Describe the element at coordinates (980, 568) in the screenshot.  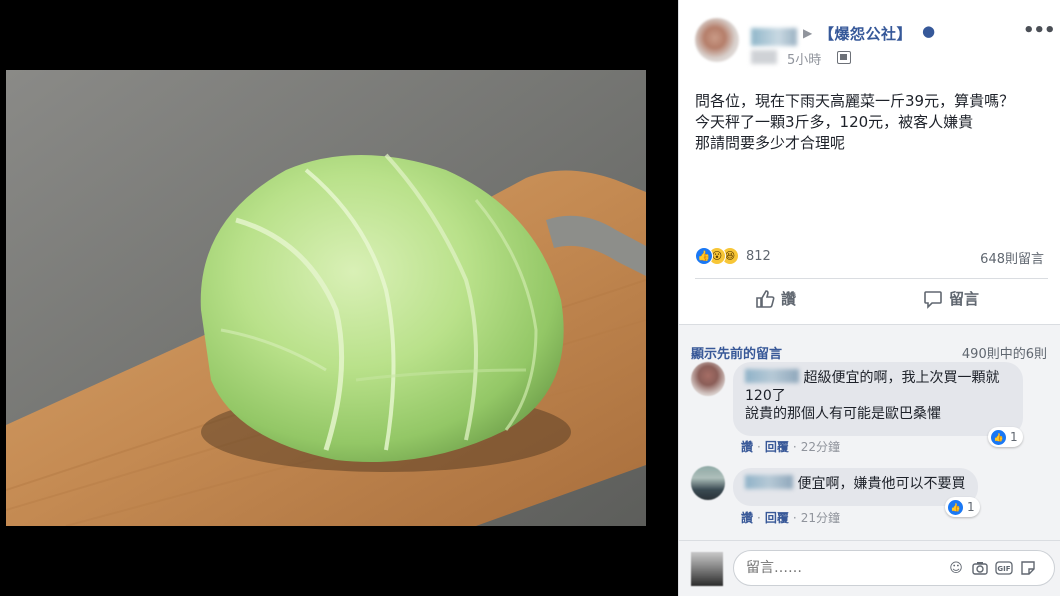
I see `camera-icon` at that location.